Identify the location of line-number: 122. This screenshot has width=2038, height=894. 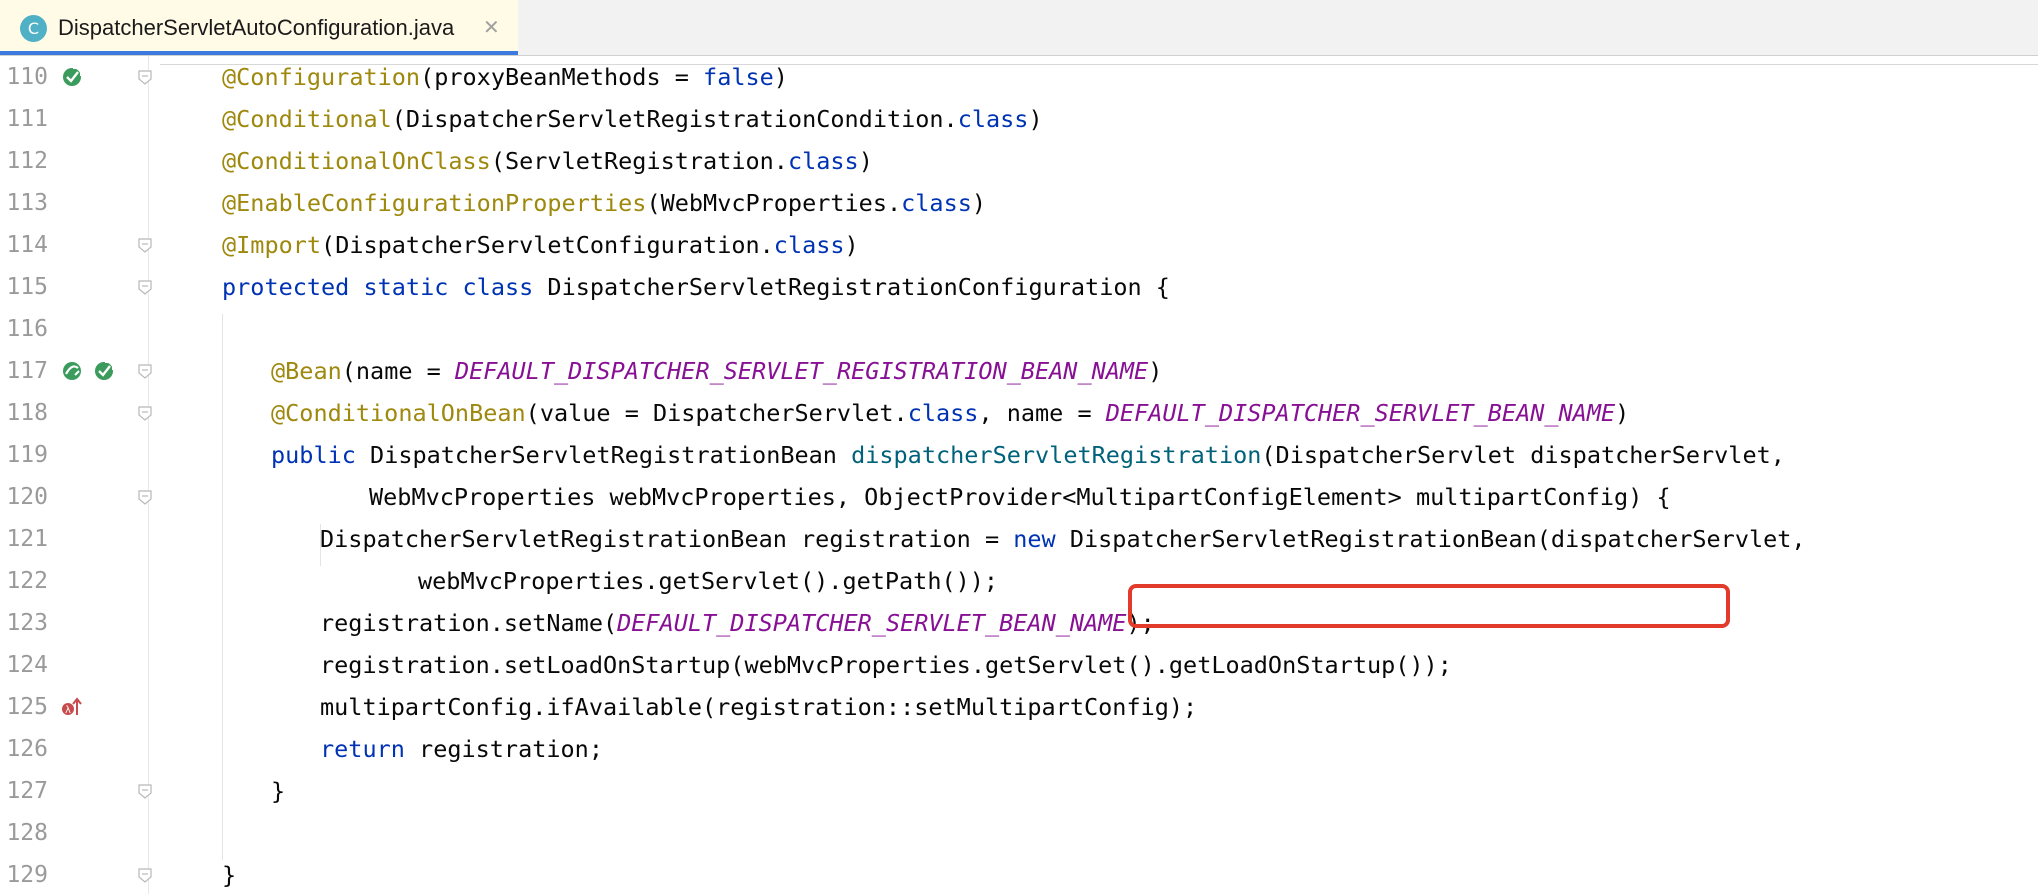
(27, 581).